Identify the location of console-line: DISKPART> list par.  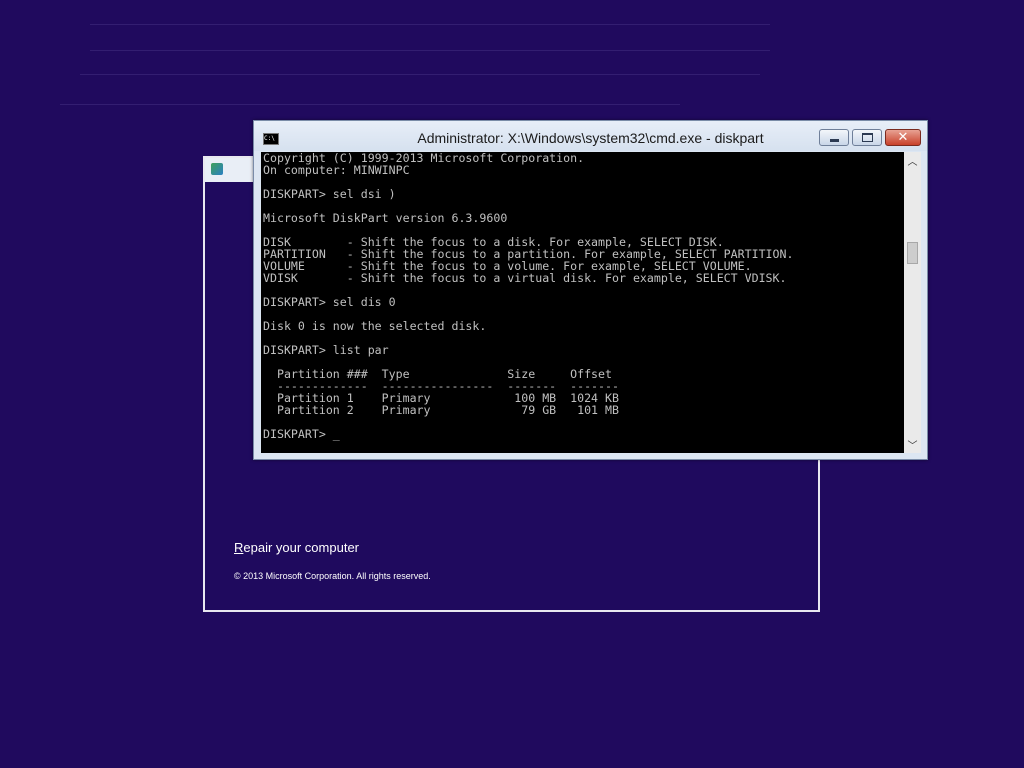
(326, 350).